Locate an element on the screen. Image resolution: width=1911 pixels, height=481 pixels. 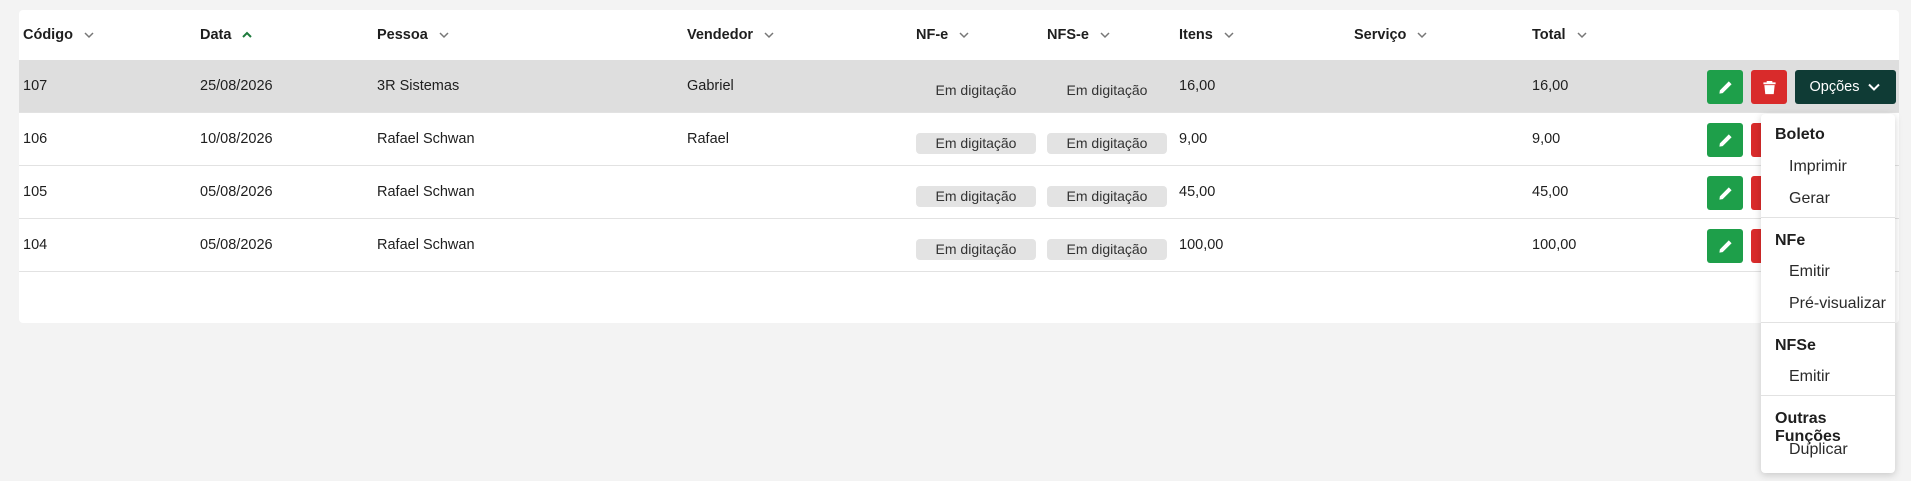
sort-ascending-icon is located at coordinates (247, 35).